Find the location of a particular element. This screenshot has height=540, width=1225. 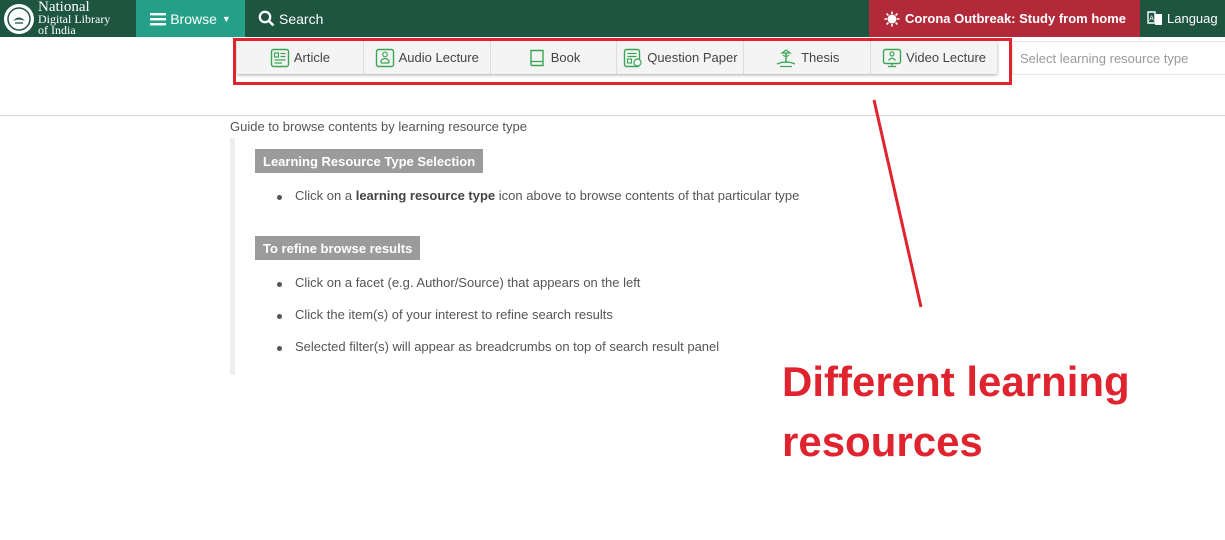

annotation-text: Different learning resources is located at coordinates (992, 412).